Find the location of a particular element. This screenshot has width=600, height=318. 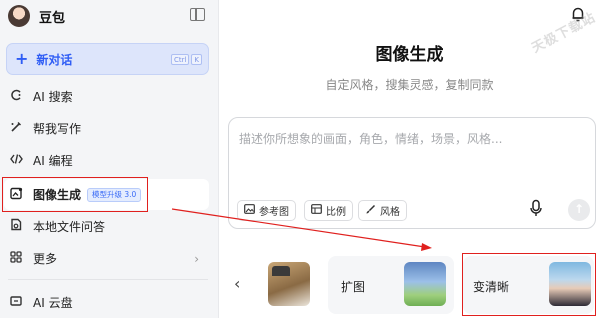

ratio-icon is located at coordinates (316, 210).